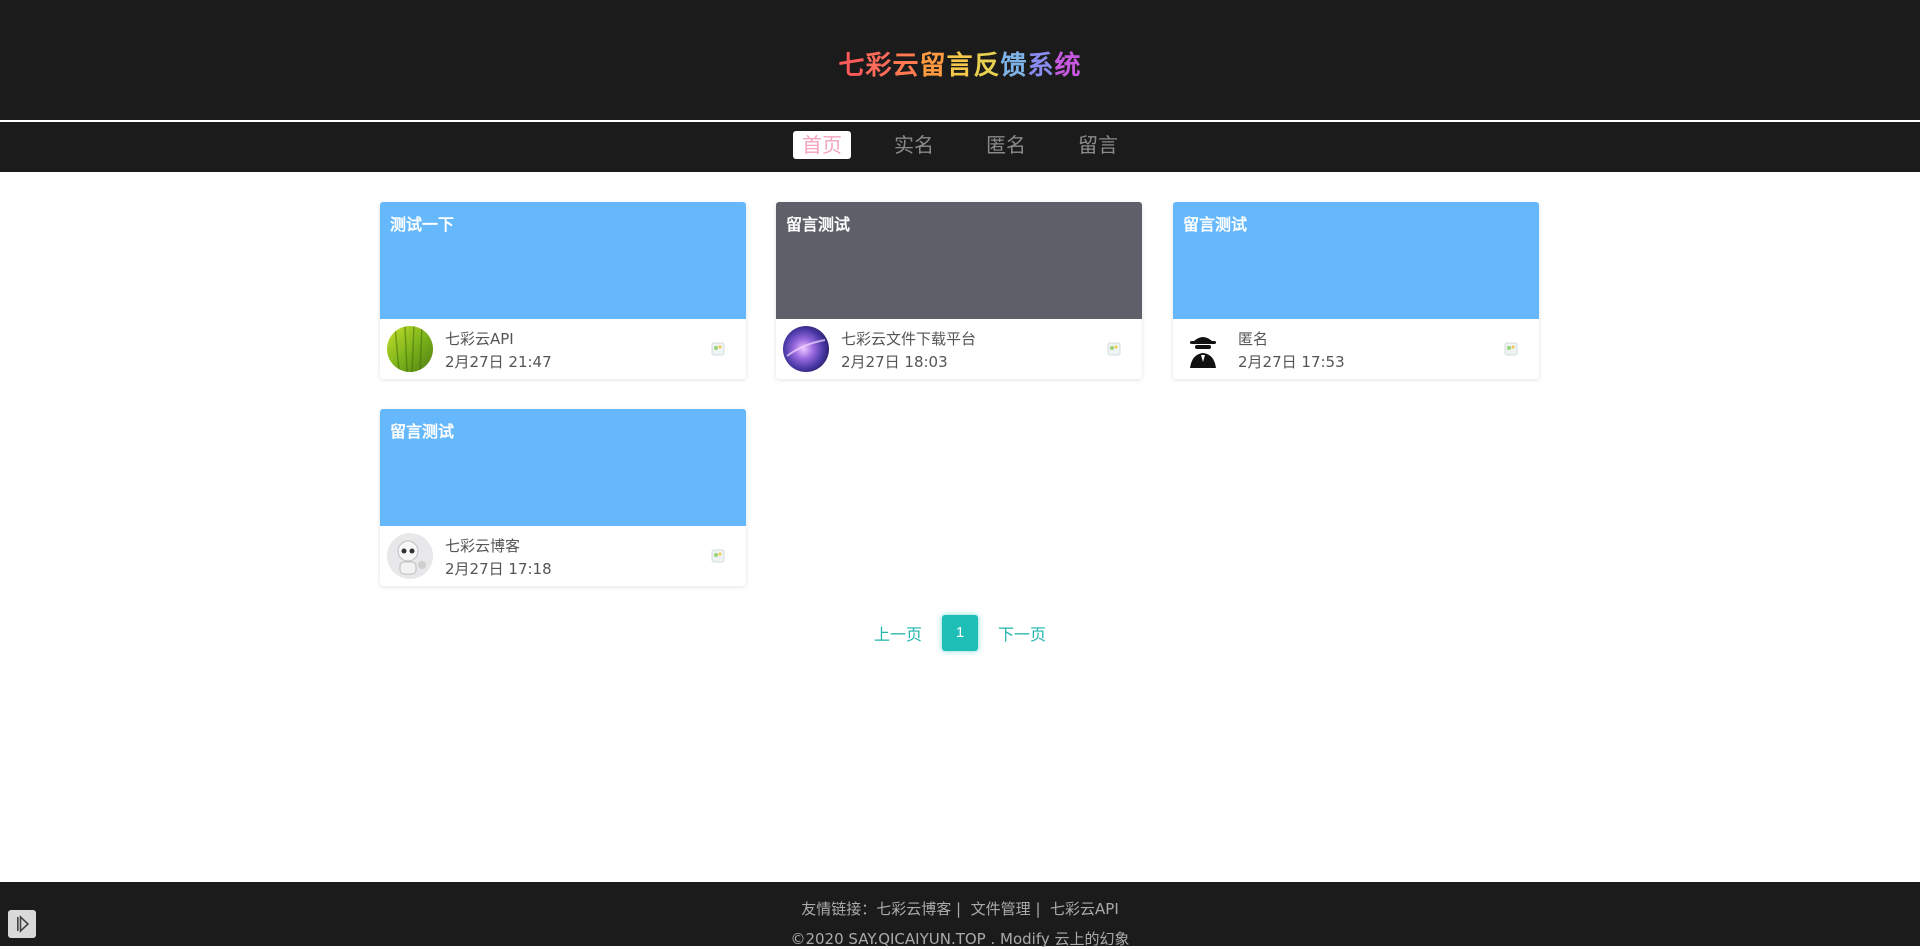  Describe the element at coordinates (1001, 909) in the screenshot. I see `friend-link-files: 文件管理` at that location.